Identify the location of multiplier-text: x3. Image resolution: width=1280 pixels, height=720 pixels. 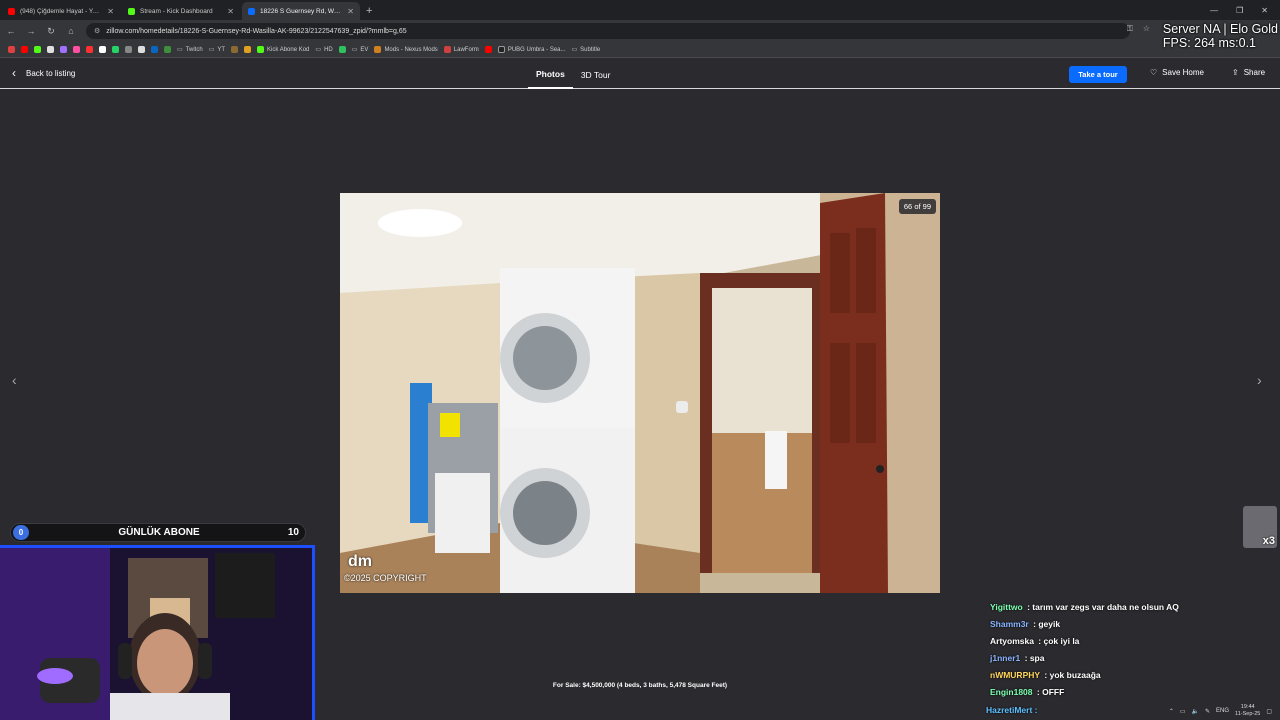
(1268, 541).